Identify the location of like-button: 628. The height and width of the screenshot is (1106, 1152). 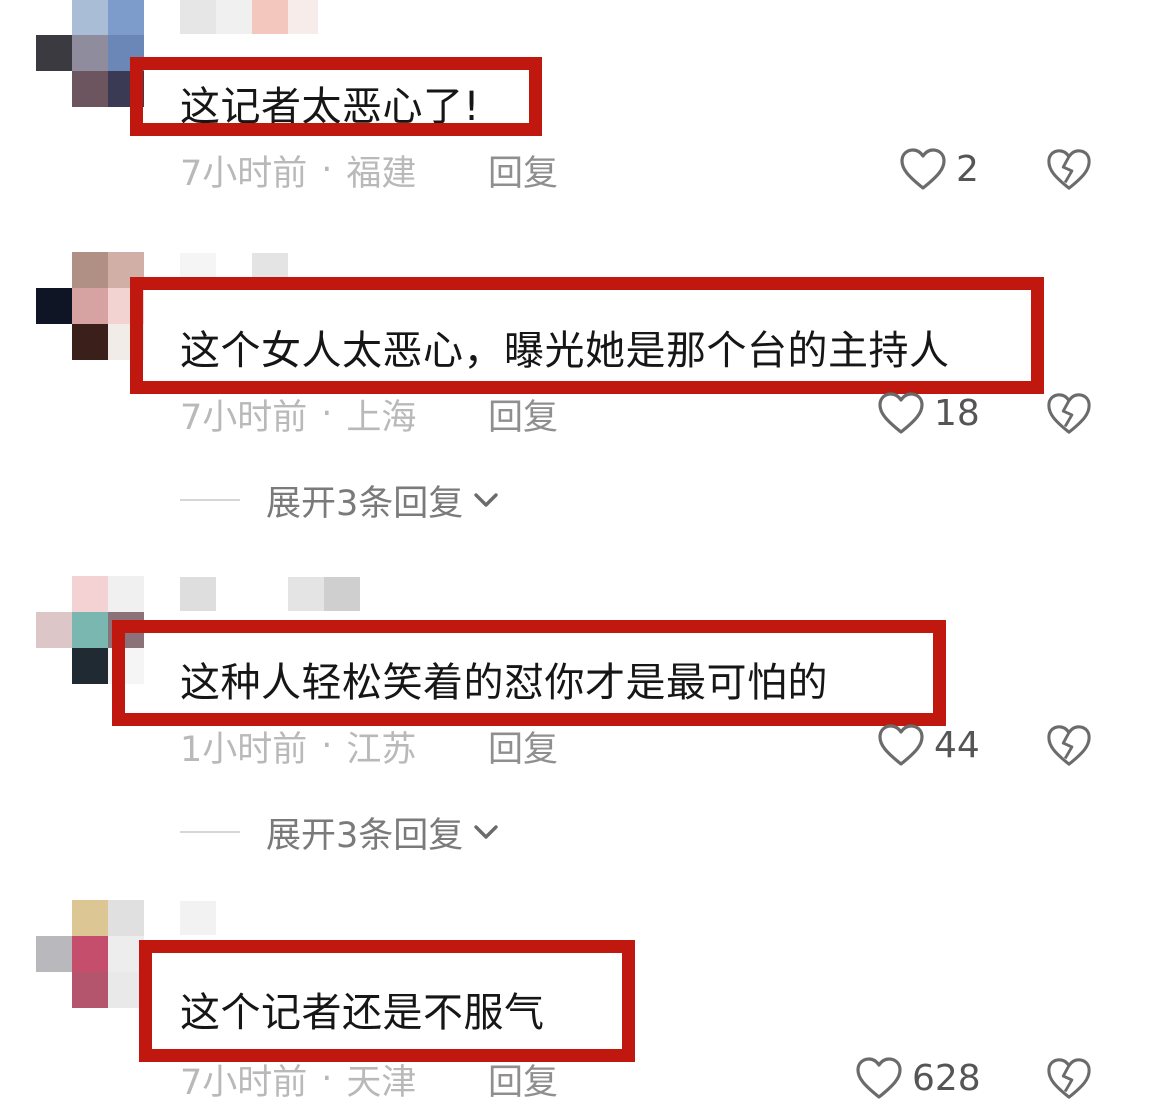
(917, 1078).